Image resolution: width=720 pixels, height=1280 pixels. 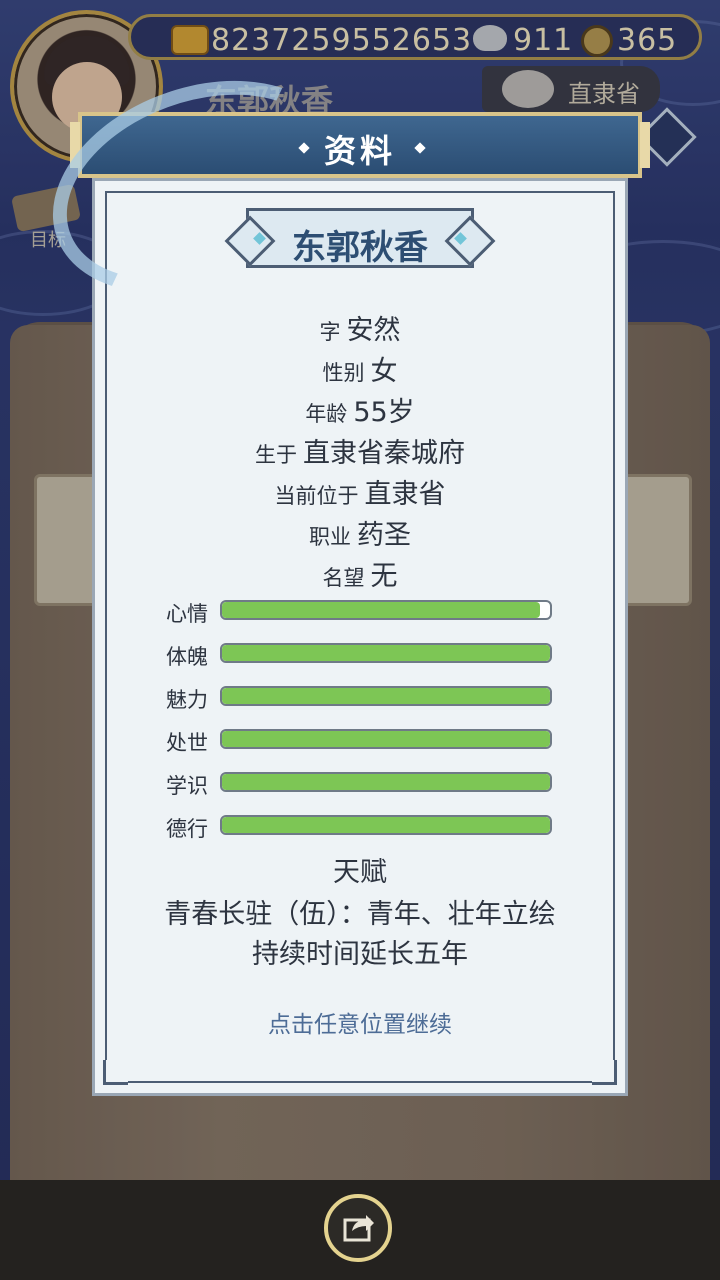 I want to click on info-key: 名望, so click(x=343, y=578).